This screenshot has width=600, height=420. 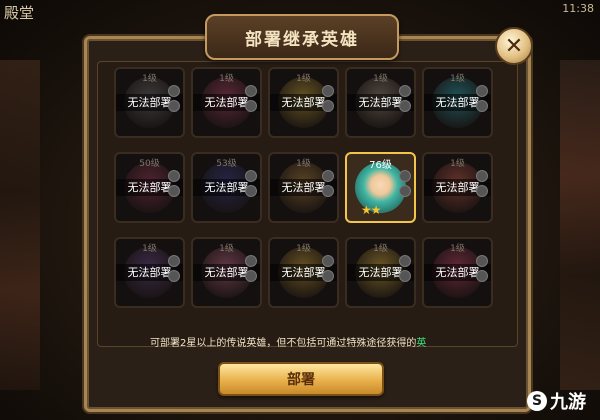 What do you see at coordinates (580, 225) in the screenshot?
I see `background-right-decor` at bounding box center [580, 225].